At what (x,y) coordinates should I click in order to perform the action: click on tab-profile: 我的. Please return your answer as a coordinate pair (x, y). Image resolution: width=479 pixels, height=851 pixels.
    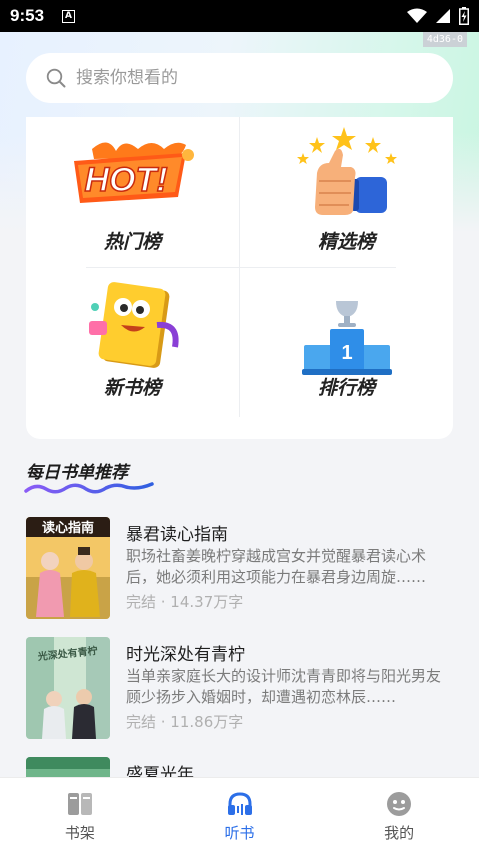
    Looking at the image, I should click on (399, 814).